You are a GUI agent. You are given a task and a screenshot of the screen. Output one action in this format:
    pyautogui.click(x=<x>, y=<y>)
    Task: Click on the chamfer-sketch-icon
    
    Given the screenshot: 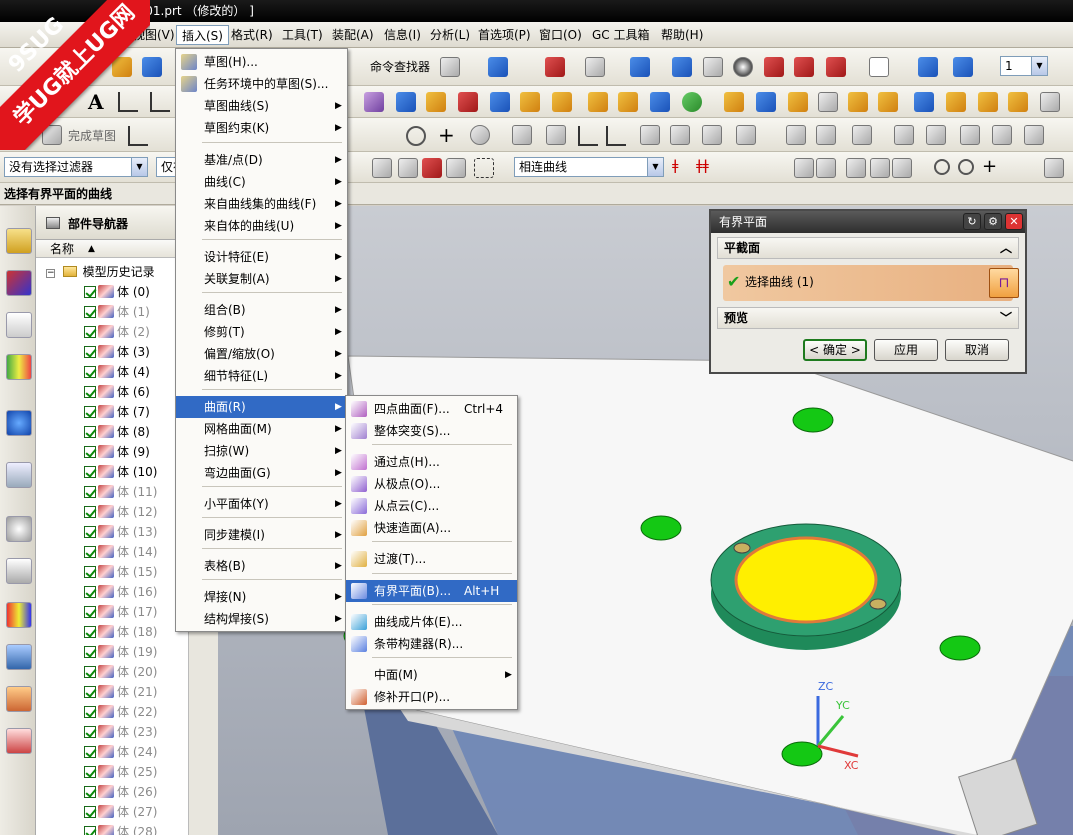 What is the action you would take?
    pyautogui.click(x=522, y=135)
    